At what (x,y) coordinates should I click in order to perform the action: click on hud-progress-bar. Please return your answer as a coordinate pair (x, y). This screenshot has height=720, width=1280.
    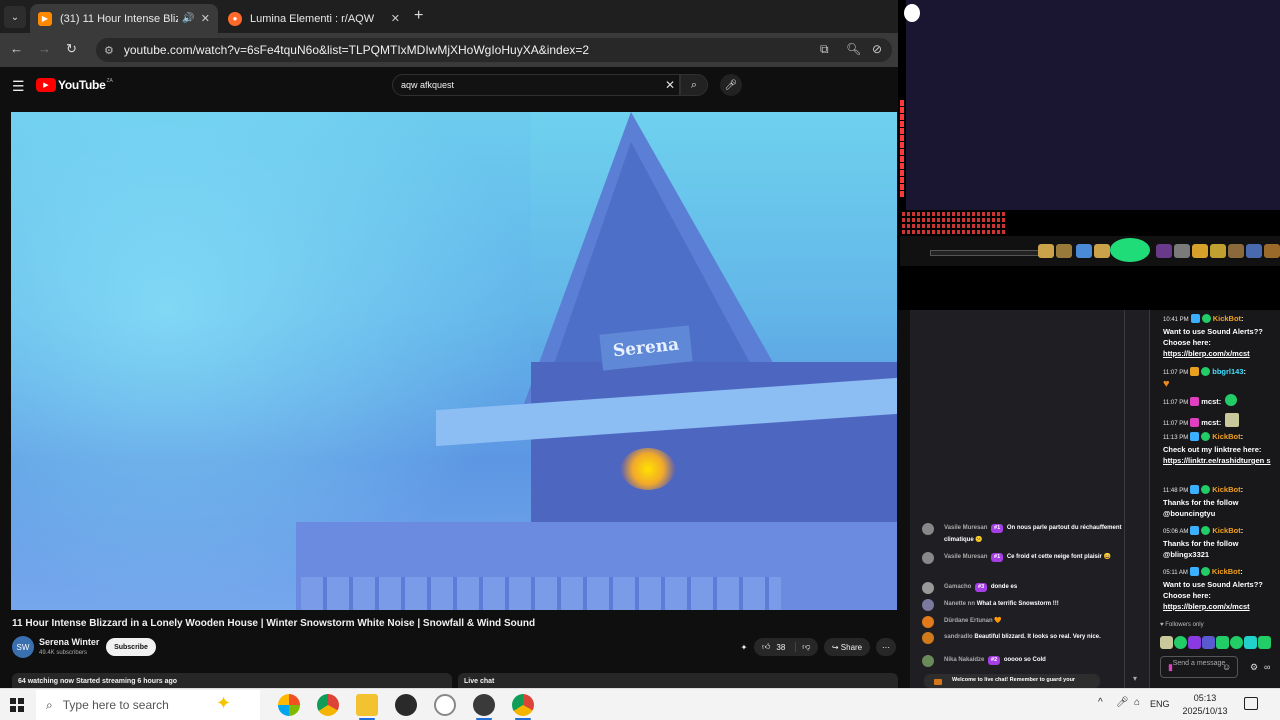
    Looking at the image, I should click on (985, 253).